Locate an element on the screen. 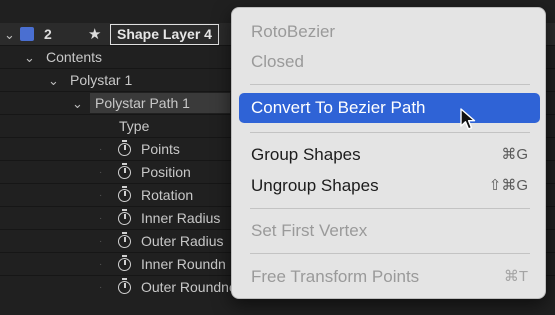 Image resolution: width=555 pixels, height=315 pixels. contents-label: Contents is located at coordinates (74, 57).